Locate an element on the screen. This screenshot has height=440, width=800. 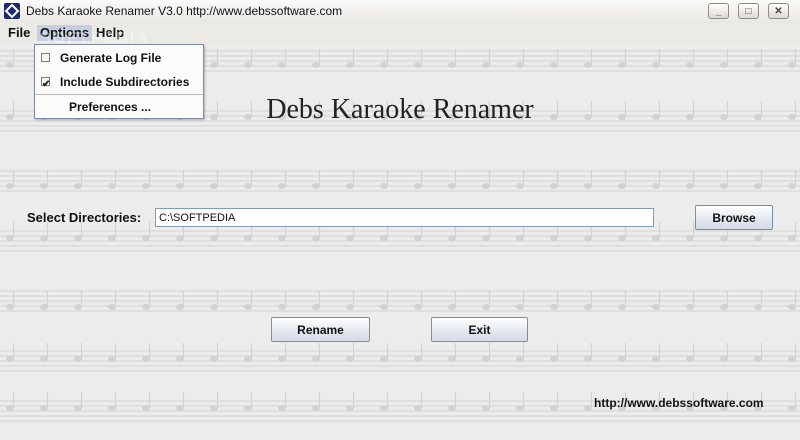
minimize-icon: _ is located at coordinates (718, 11).